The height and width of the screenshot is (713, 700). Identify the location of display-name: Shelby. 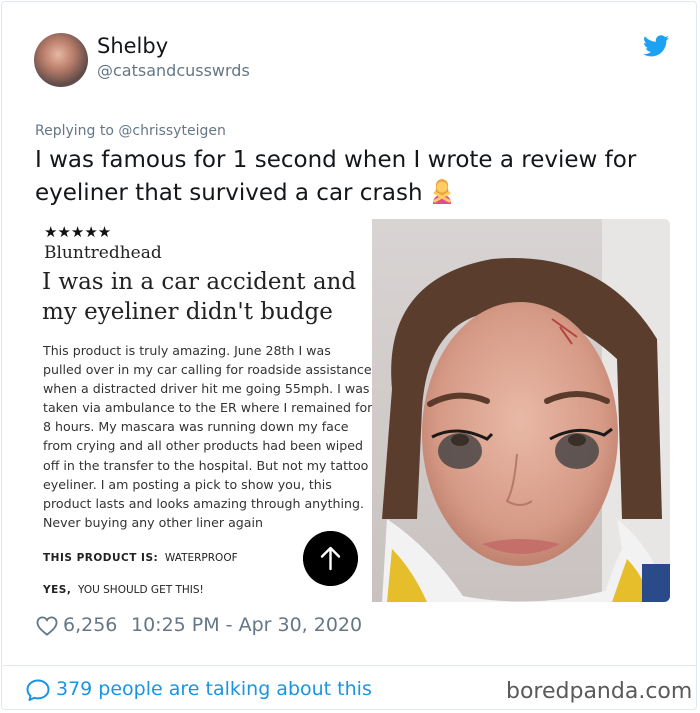
(132, 46).